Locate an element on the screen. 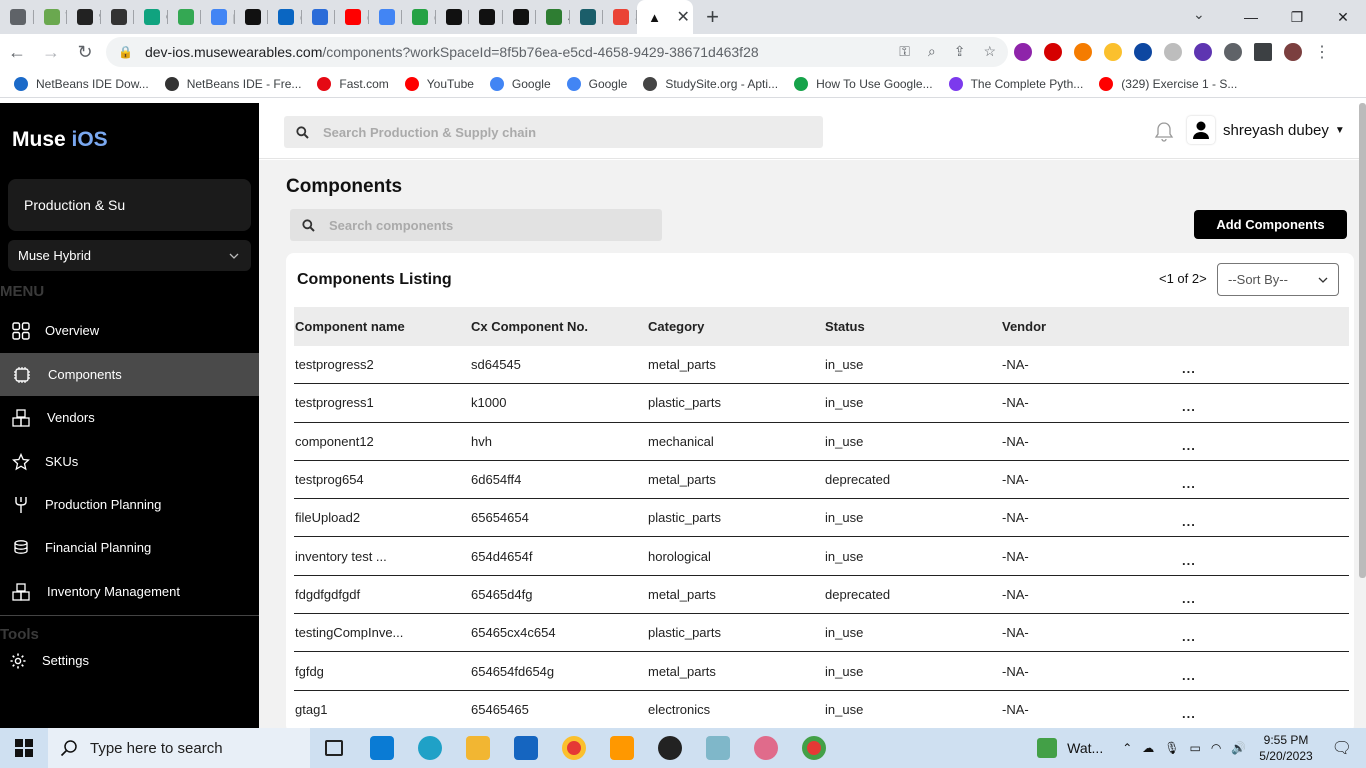 The image size is (1366, 768). file-explorer-icon is located at coordinates (478, 748).